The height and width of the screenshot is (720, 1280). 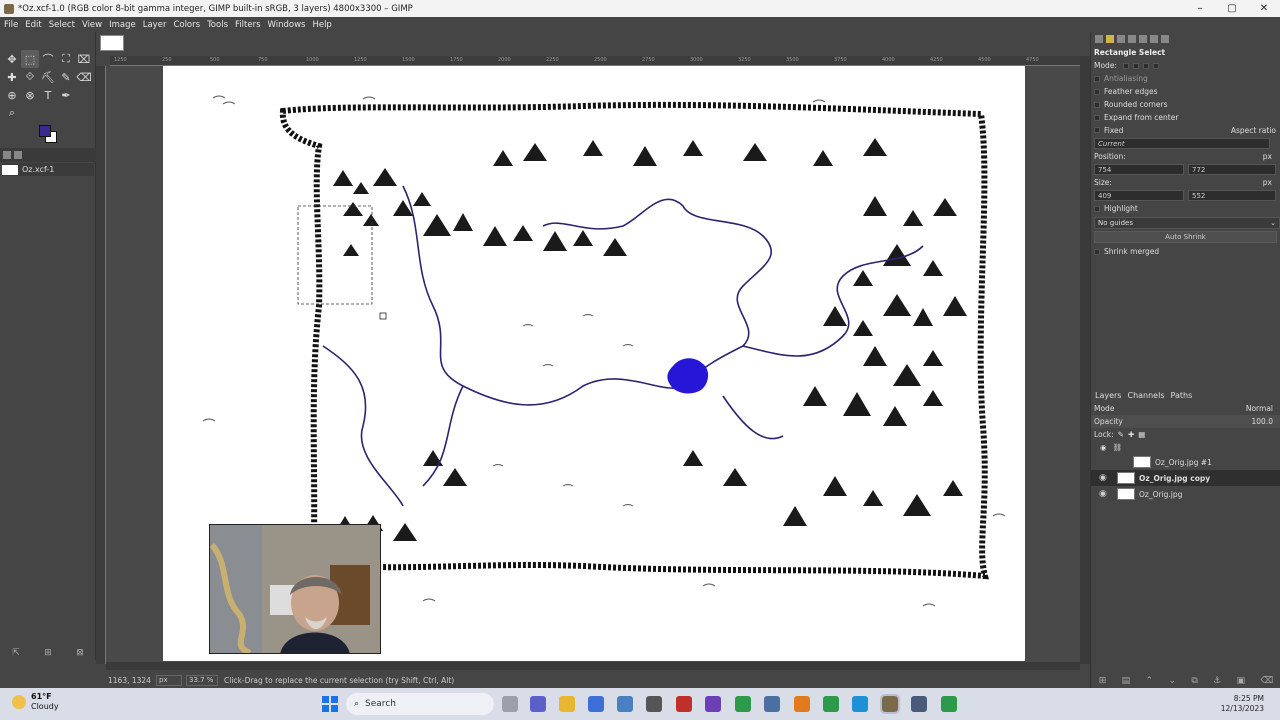 I want to click on size-w-field: 409, so click(x=1139, y=195).